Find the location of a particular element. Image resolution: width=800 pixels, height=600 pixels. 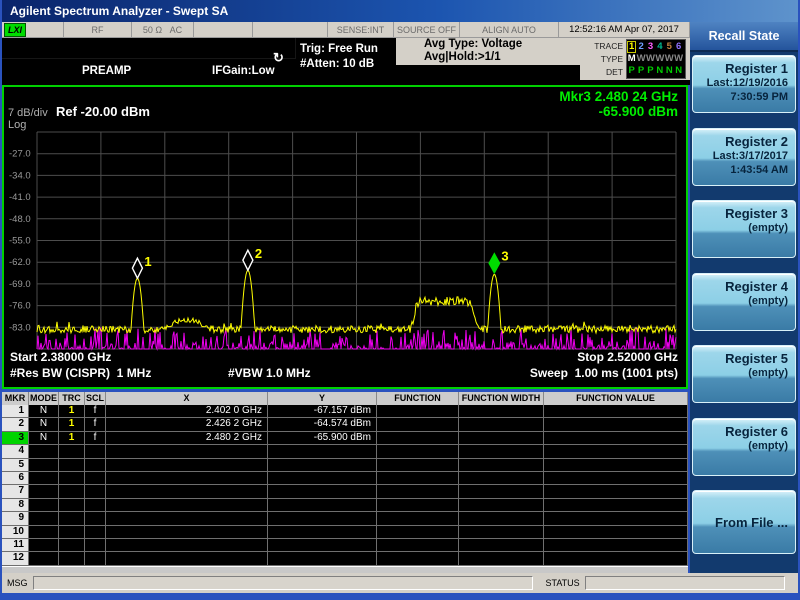

marker-table-row-12: 12 is located at coordinates (345, 559).